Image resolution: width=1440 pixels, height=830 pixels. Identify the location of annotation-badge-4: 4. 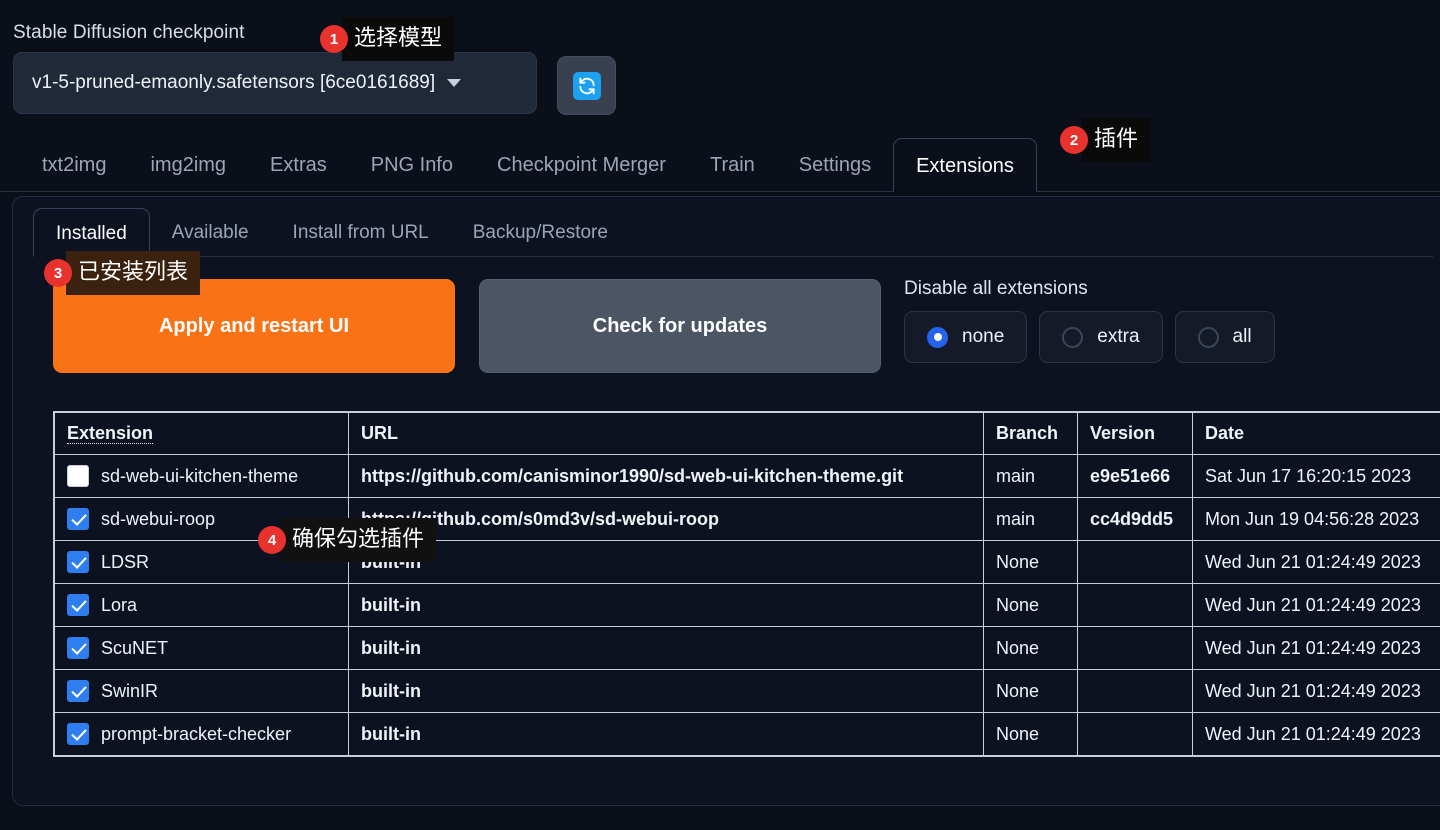
(272, 540).